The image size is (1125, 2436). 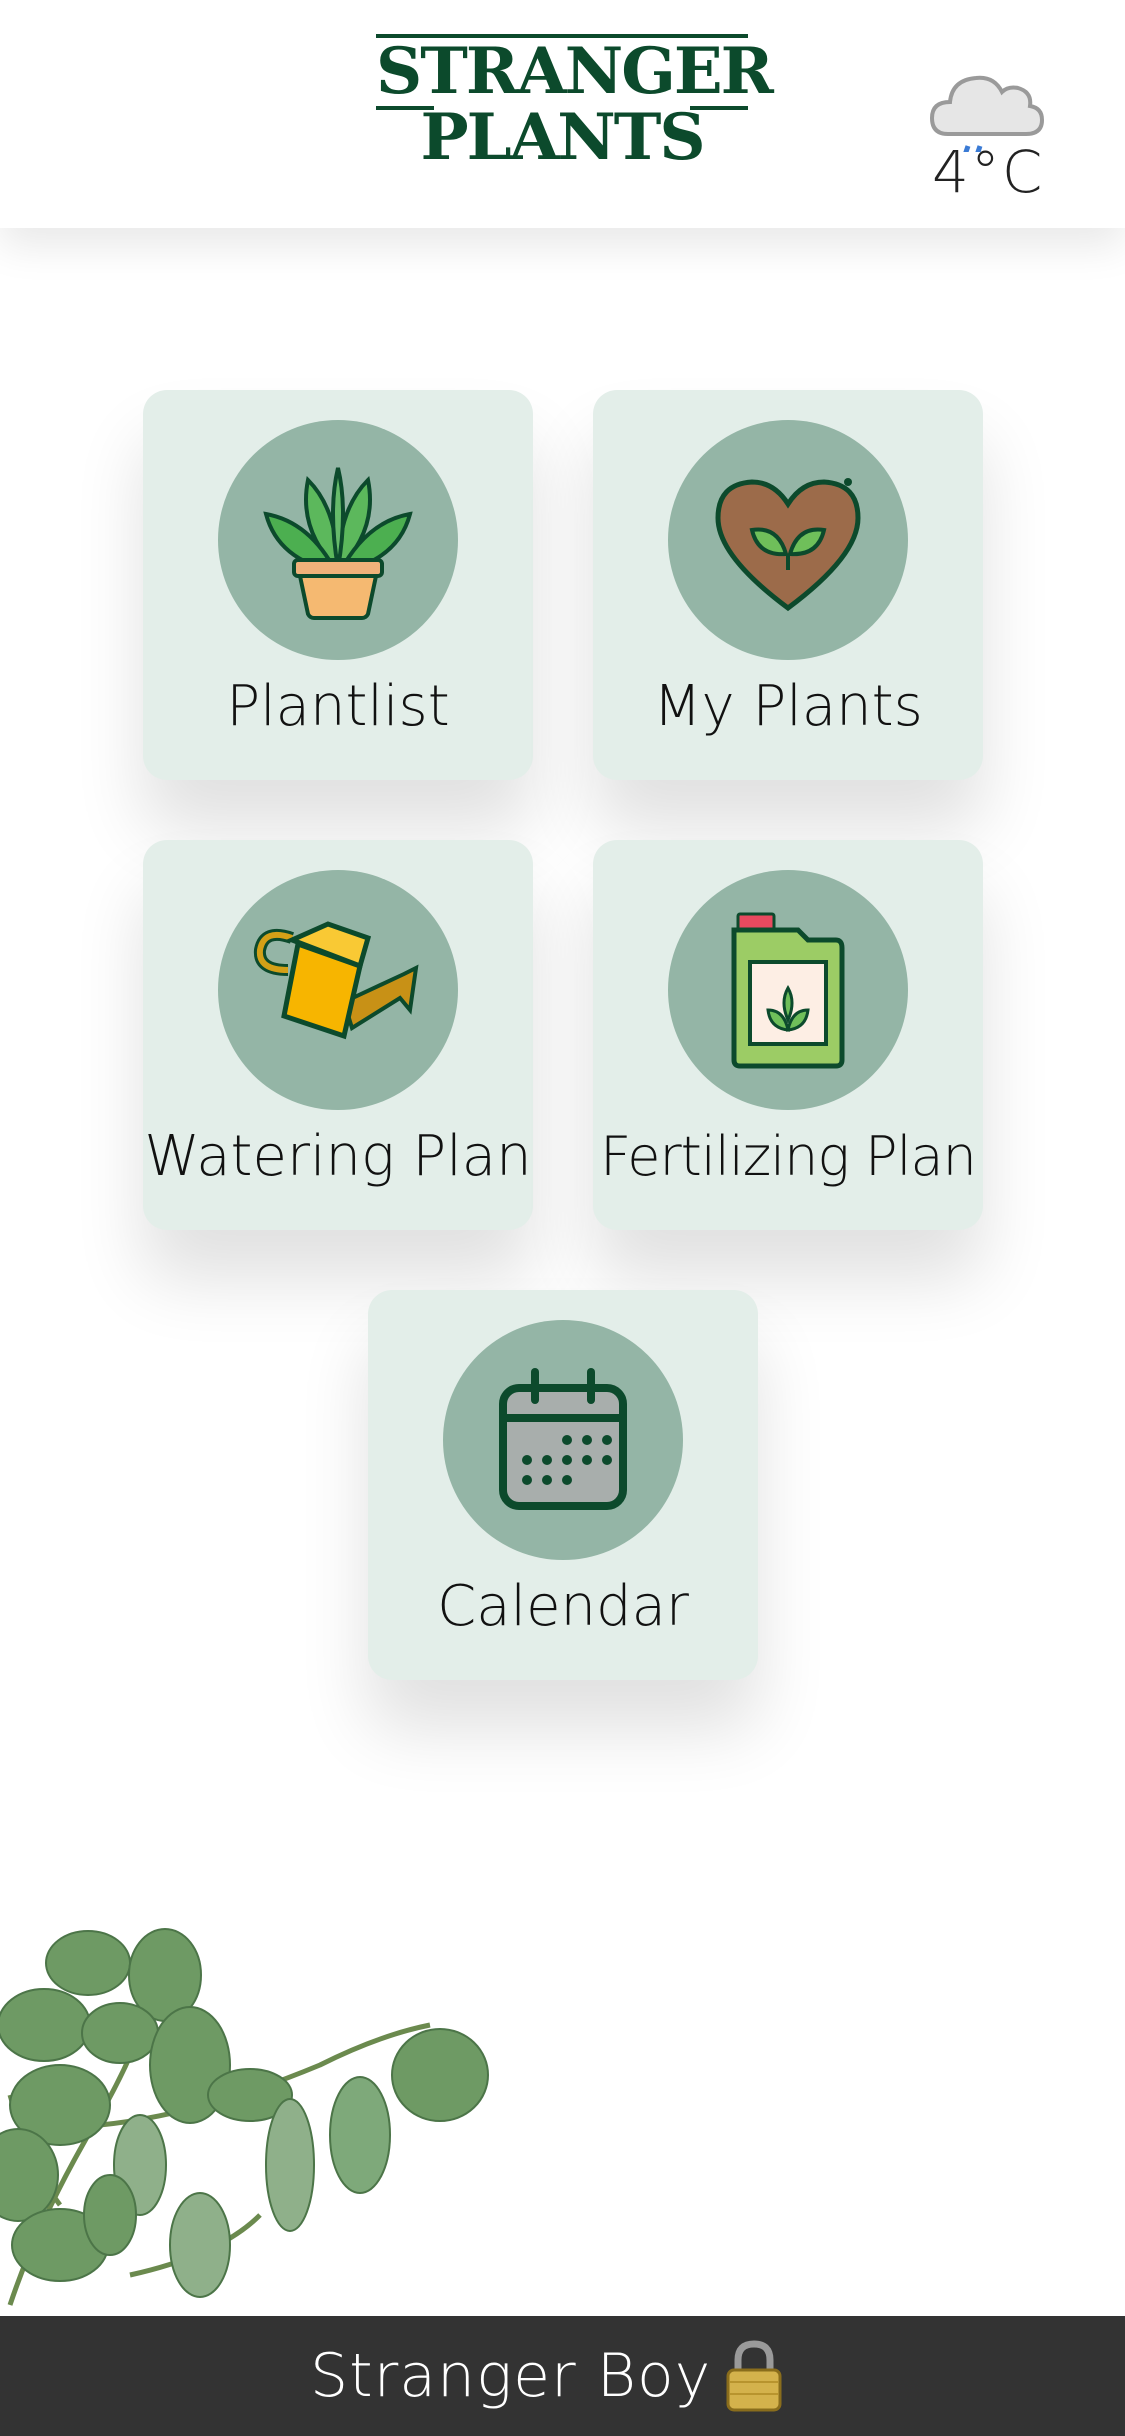 I want to click on calendar-icon-circle, so click(x=563, y=1440).